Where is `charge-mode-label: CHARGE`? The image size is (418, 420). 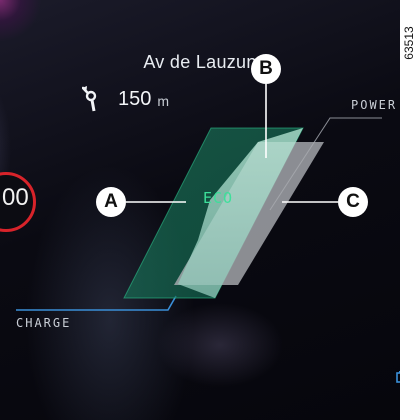 charge-mode-label: CHARGE is located at coordinates (44, 323).